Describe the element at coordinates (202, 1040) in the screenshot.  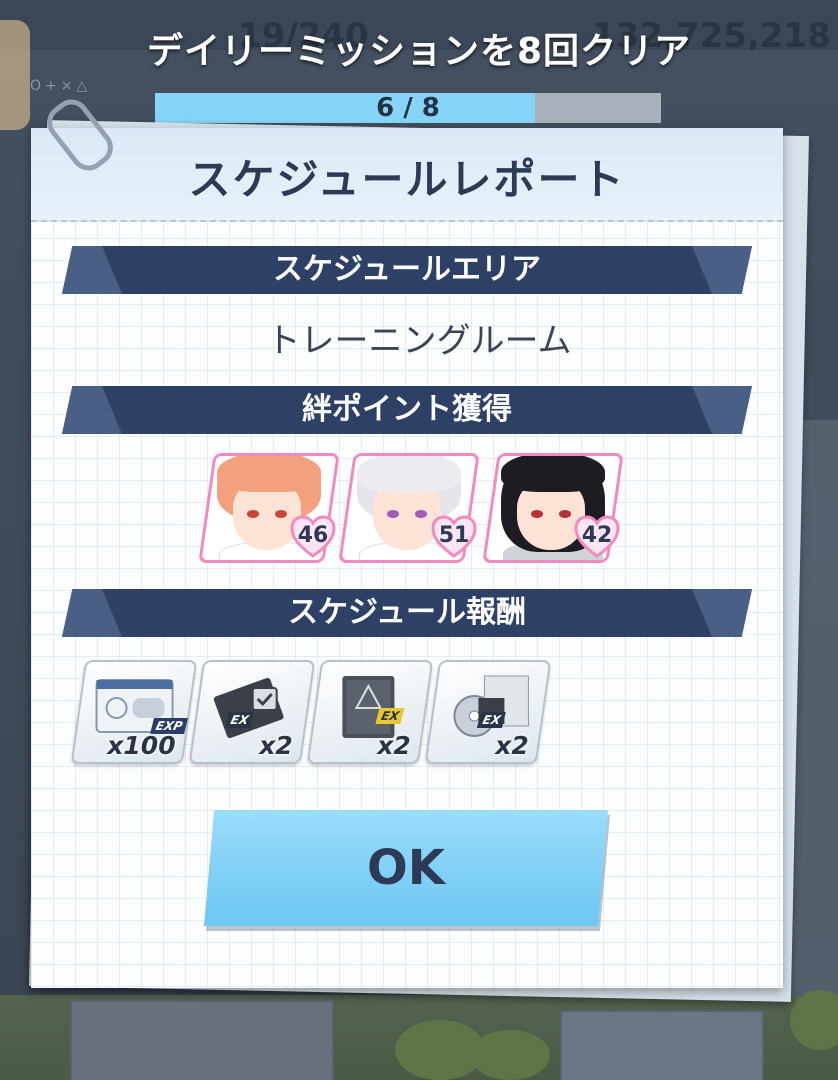
I see `background-building-left` at that location.